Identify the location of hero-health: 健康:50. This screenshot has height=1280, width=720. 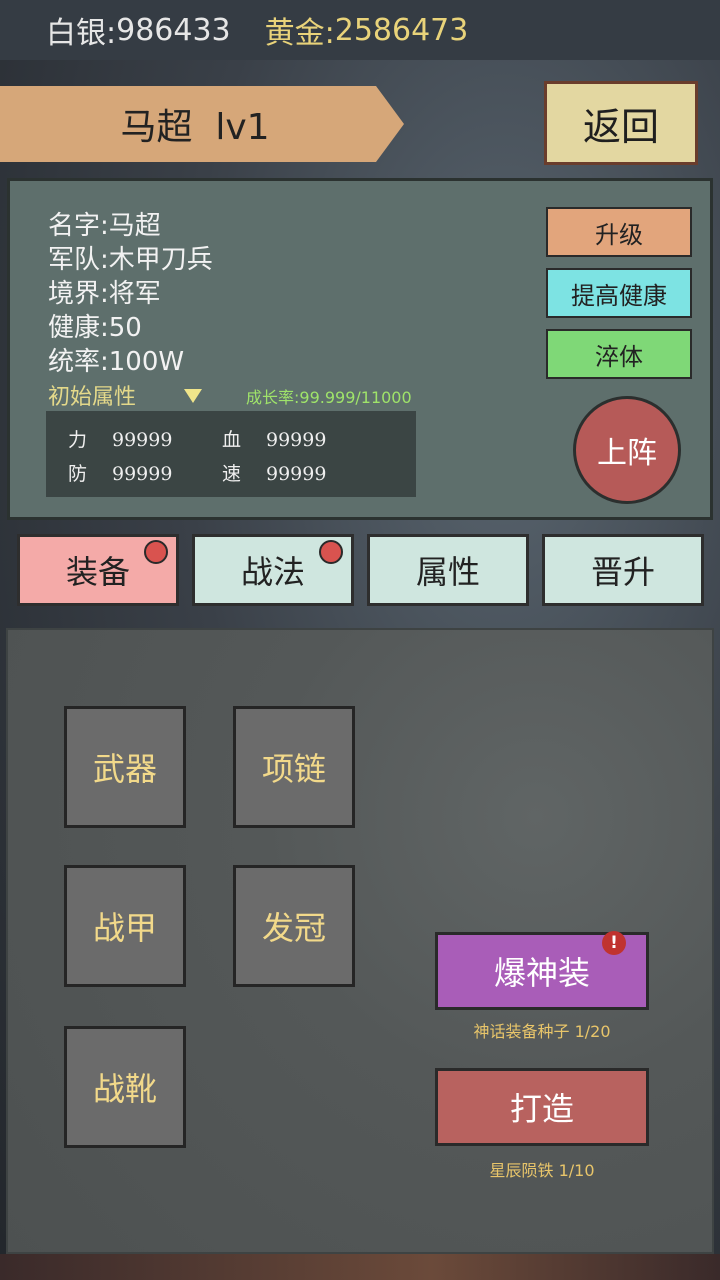
(95, 328).